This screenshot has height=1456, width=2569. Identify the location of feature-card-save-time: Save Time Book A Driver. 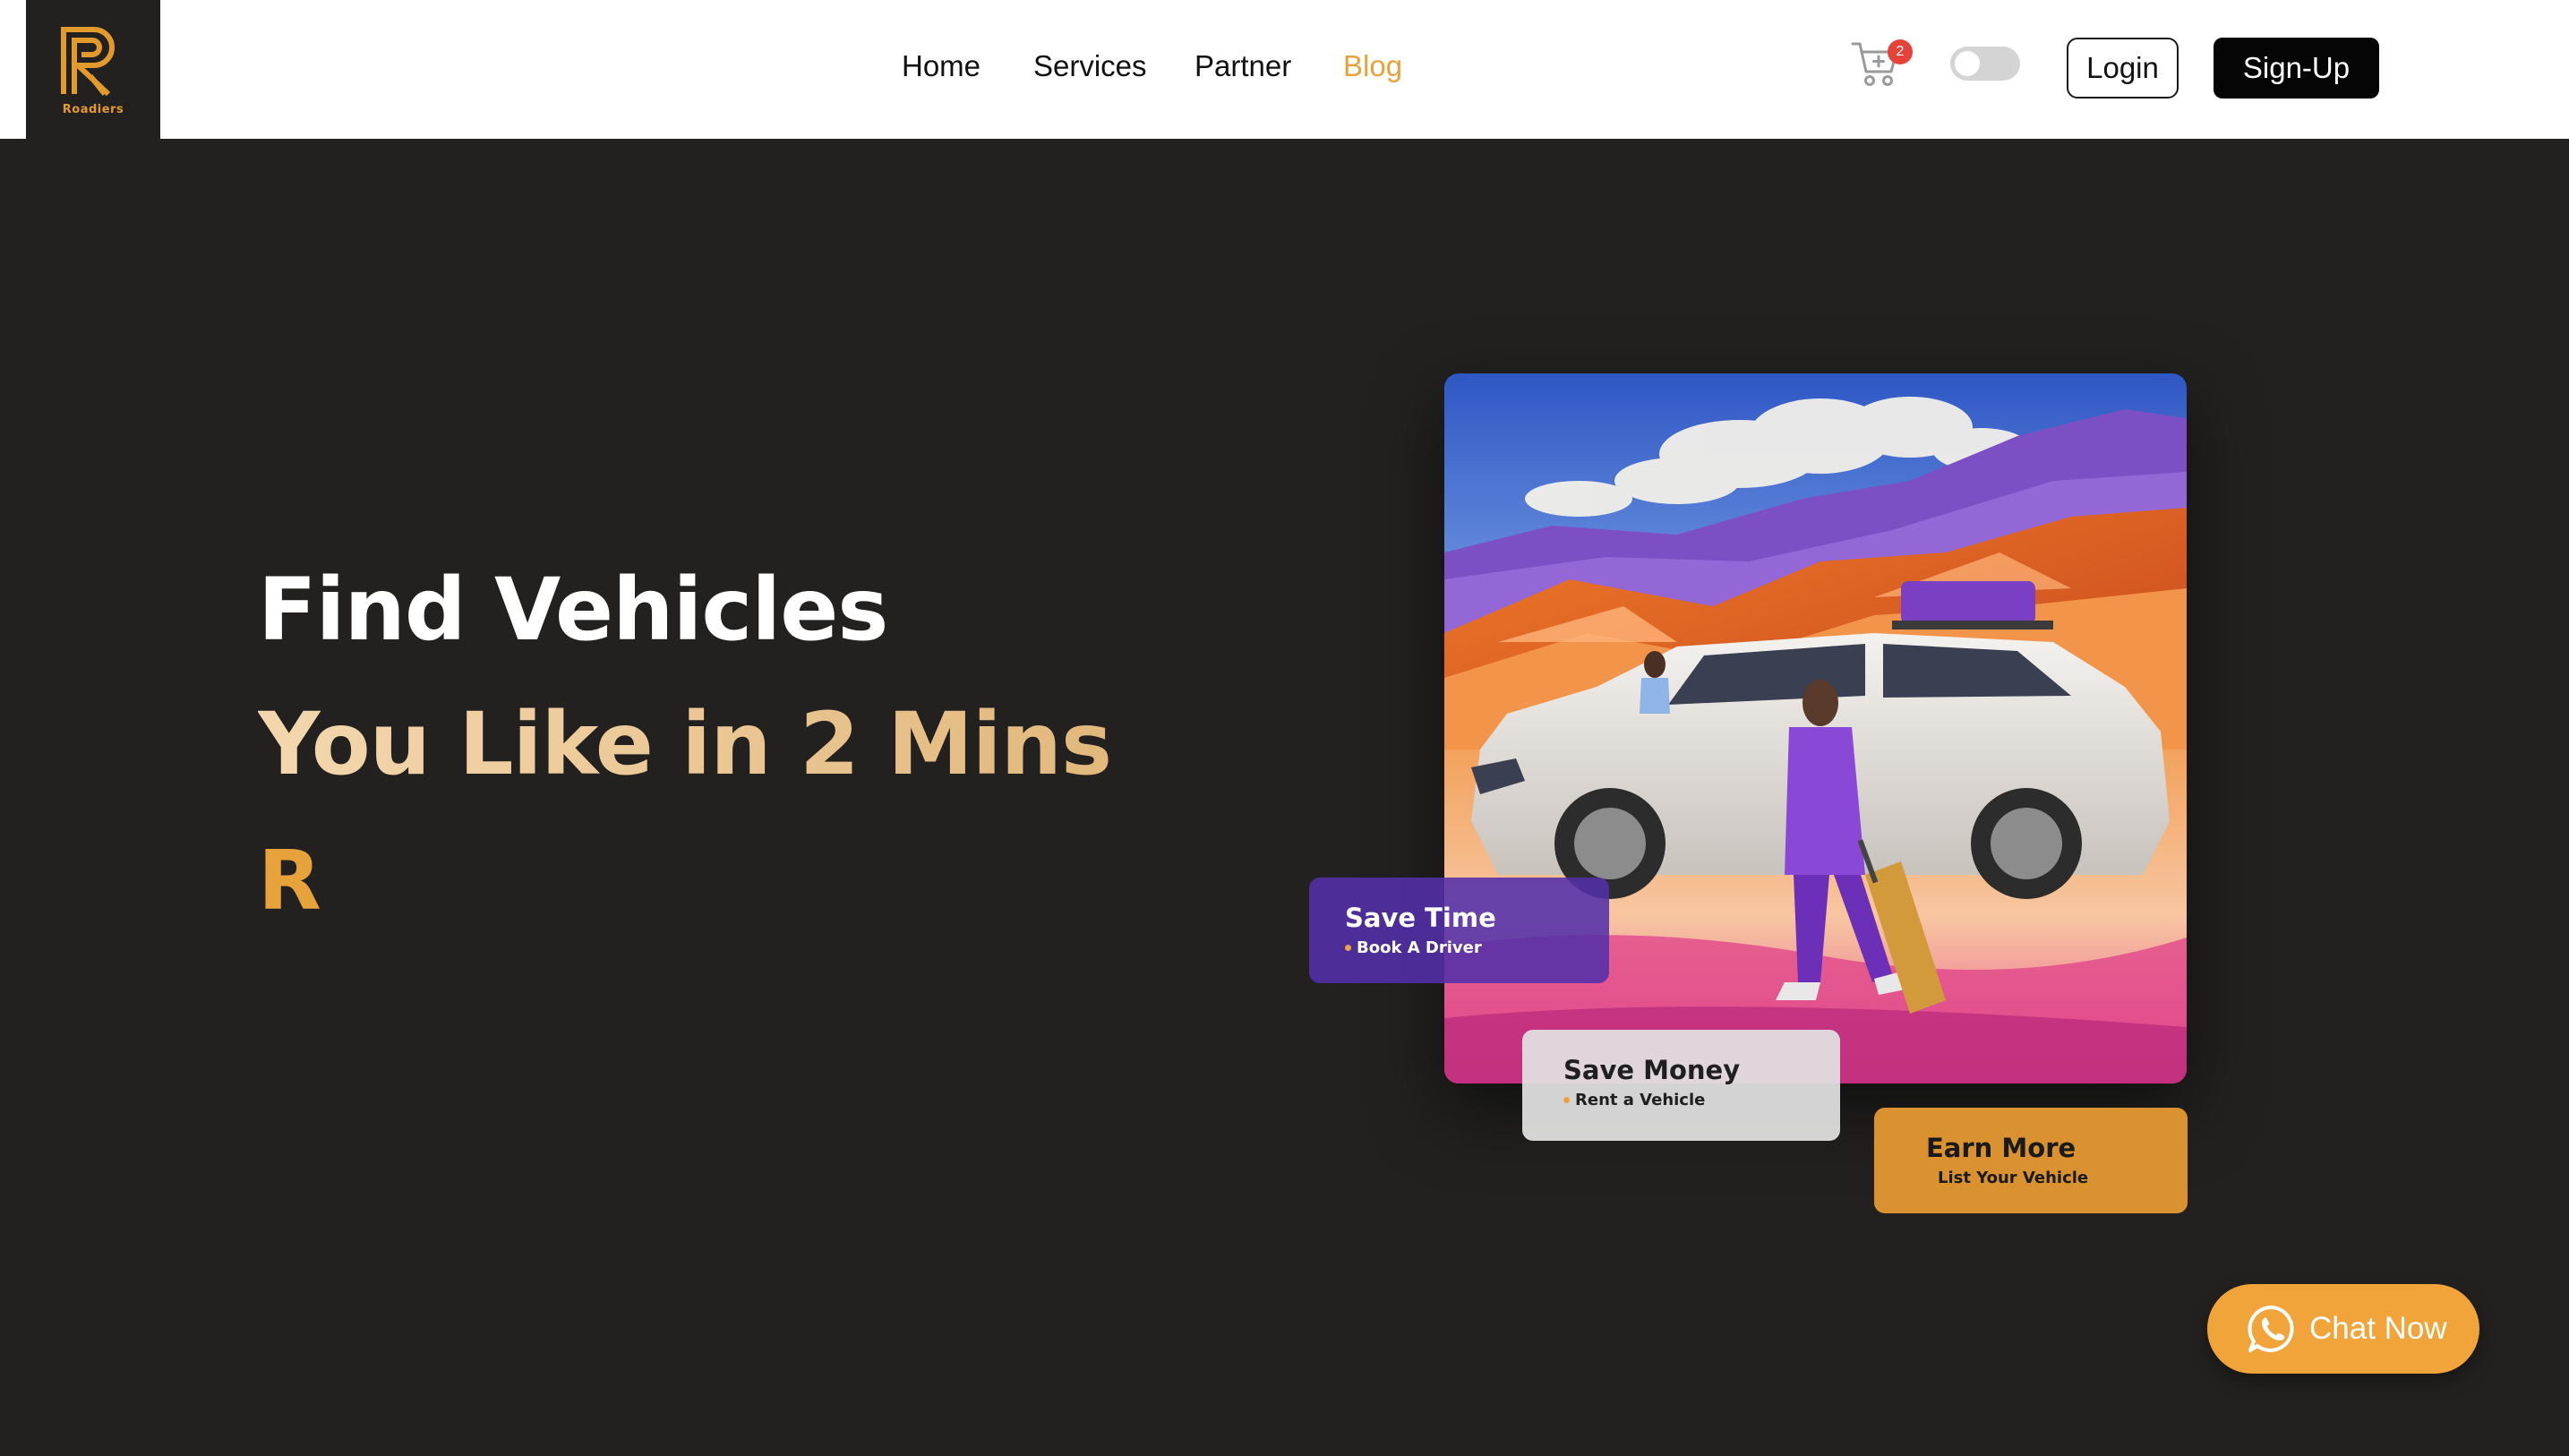
(1459, 930).